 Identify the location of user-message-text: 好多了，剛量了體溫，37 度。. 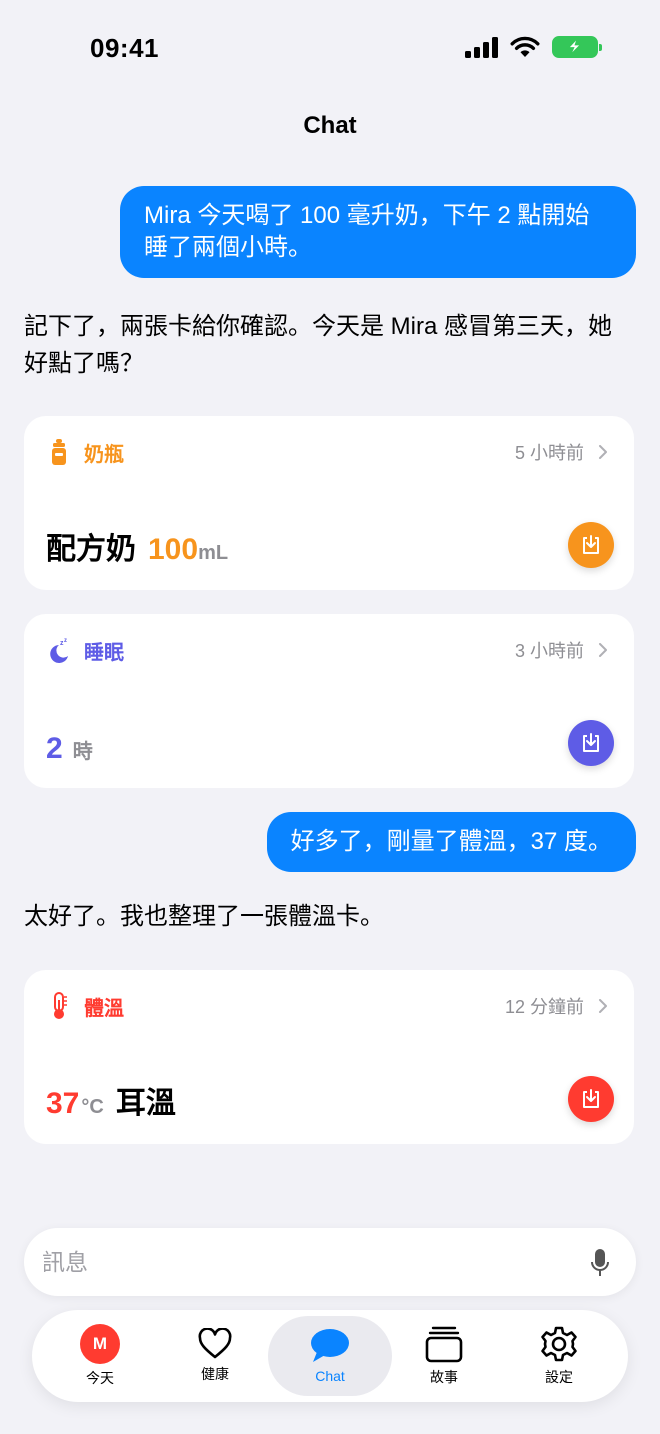
(451, 841).